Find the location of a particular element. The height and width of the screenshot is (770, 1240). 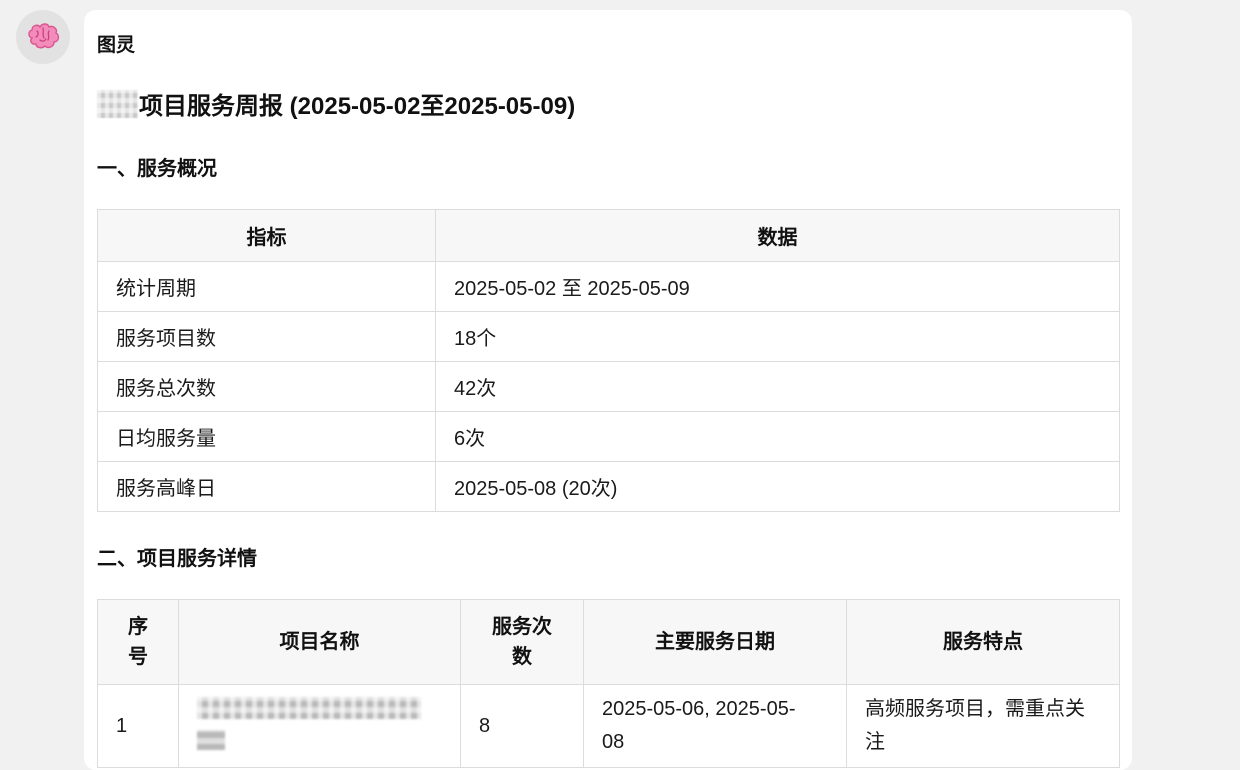

dates-cell: 2025-05-06, 2025-05- 08 is located at coordinates (715, 726).